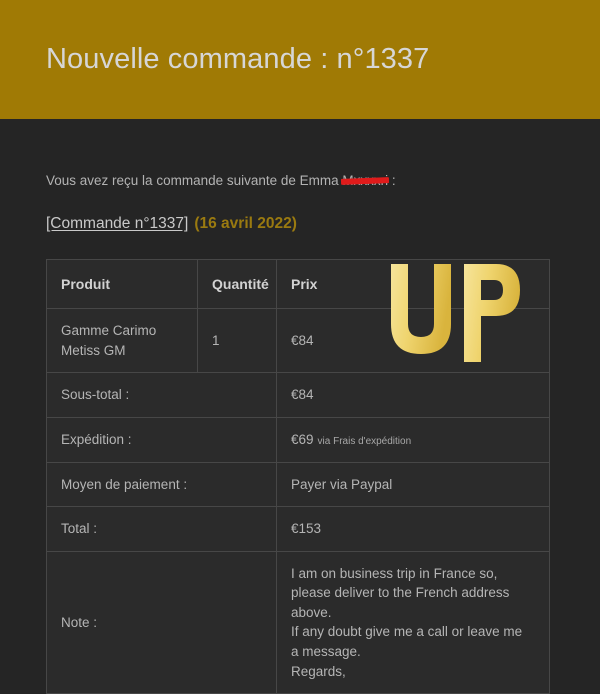 The image size is (600, 694). I want to click on cell-product-name: Gamme Carimo Metiss GM, so click(122, 341).